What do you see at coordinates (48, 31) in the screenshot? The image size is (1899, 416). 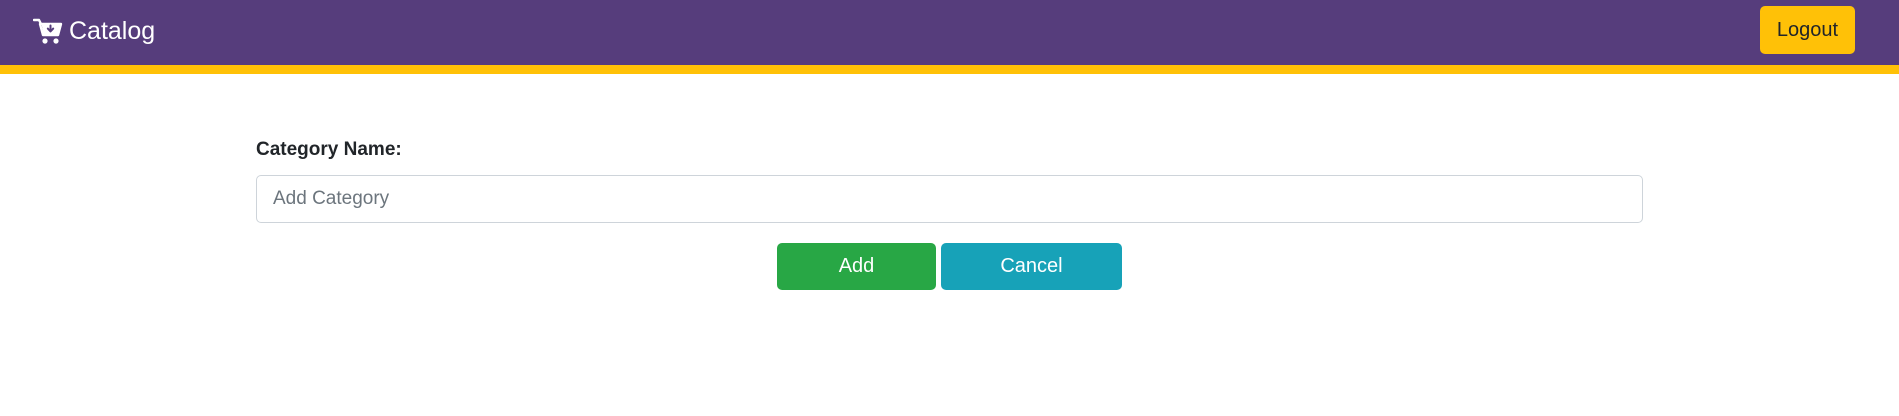 I see `shopping-cart-download-icon` at bounding box center [48, 31].